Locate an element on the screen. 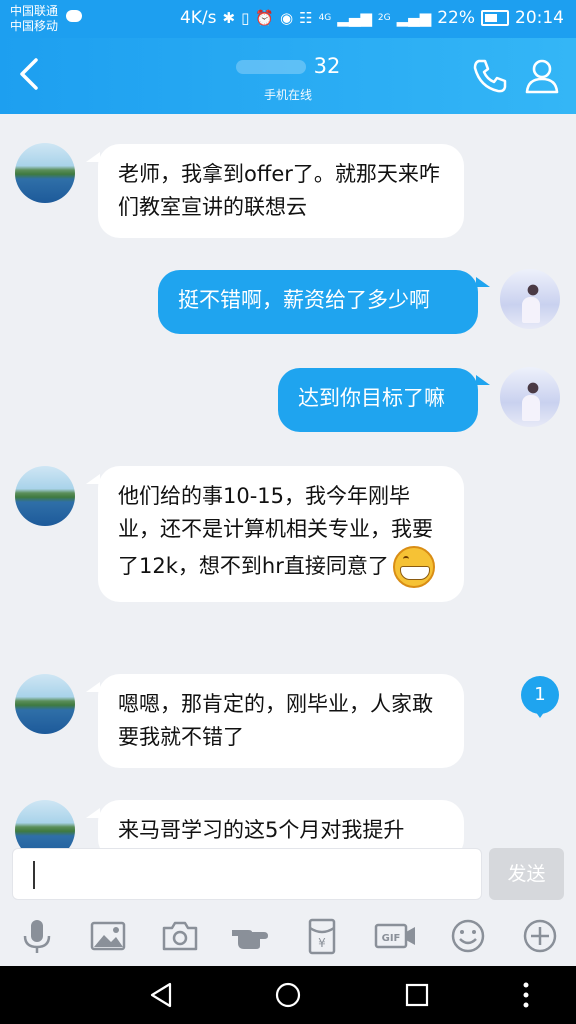 This screenshot has width=576, height=1024. message-bubble-incoming: 嗯嗯，那肯定的，刚毕业，人家敢要我就不错了 is located at coordinates (281, 721).